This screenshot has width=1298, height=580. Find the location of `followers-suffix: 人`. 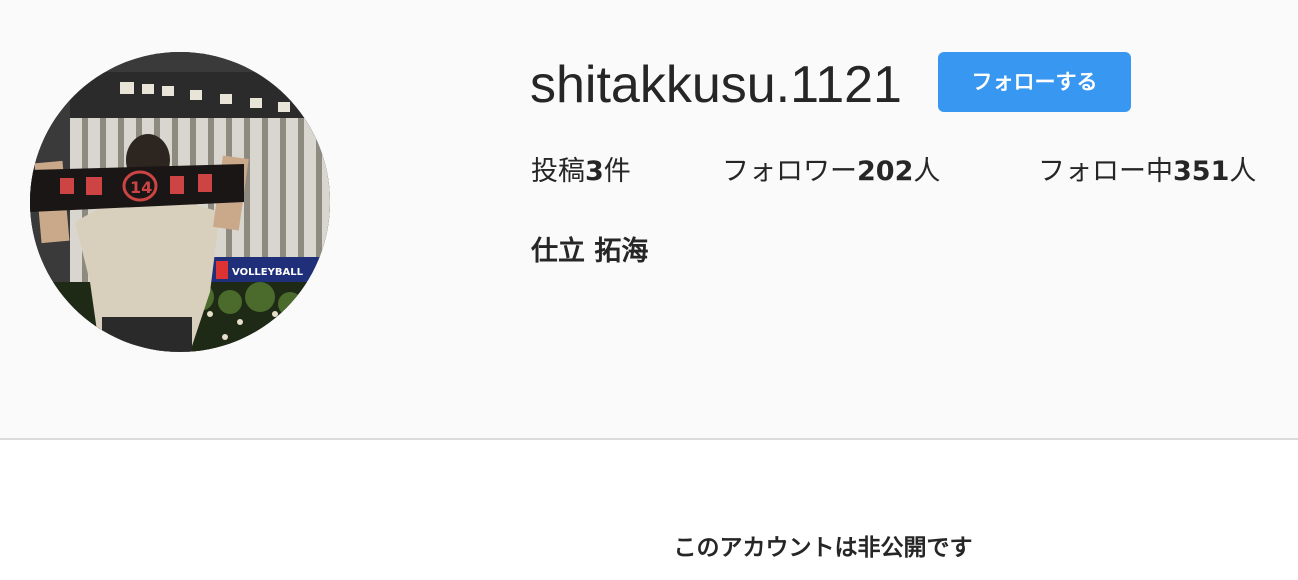

followers-suffix: 人 is located at coordinates (927, 171).